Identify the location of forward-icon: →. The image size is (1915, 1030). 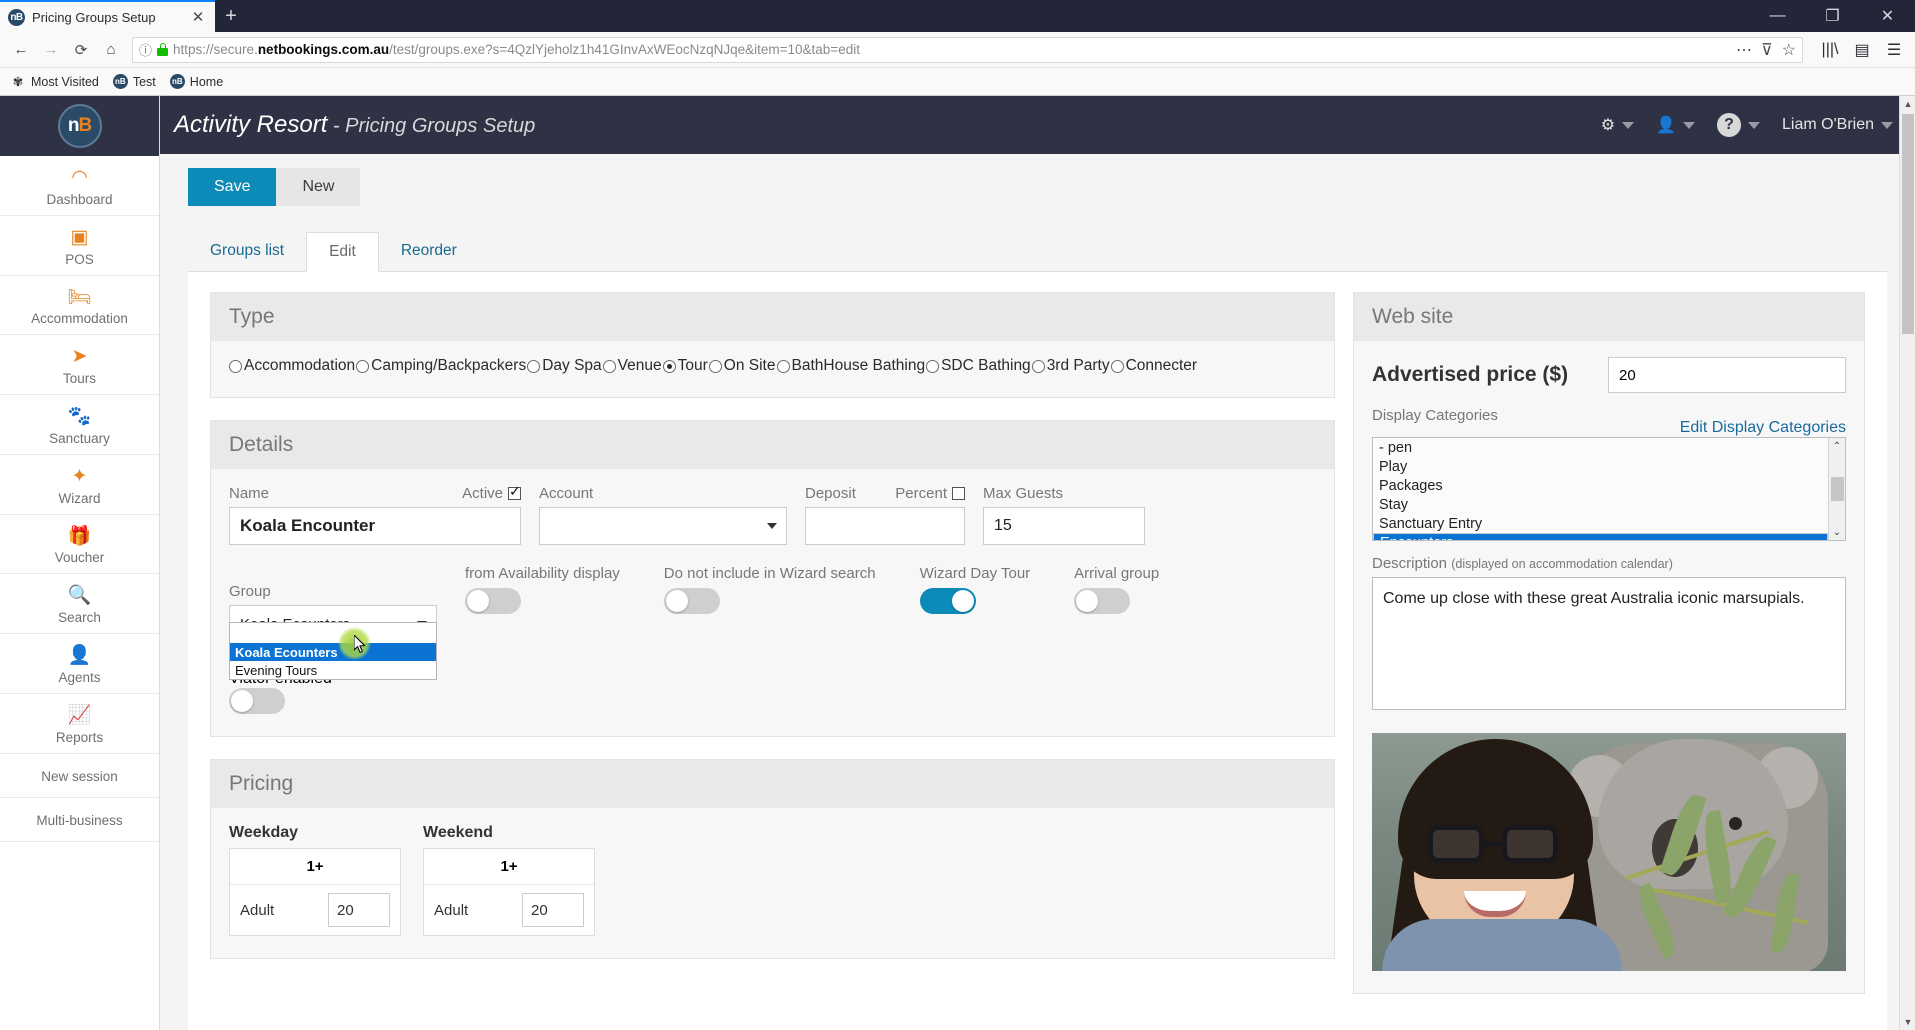
(51, 50).